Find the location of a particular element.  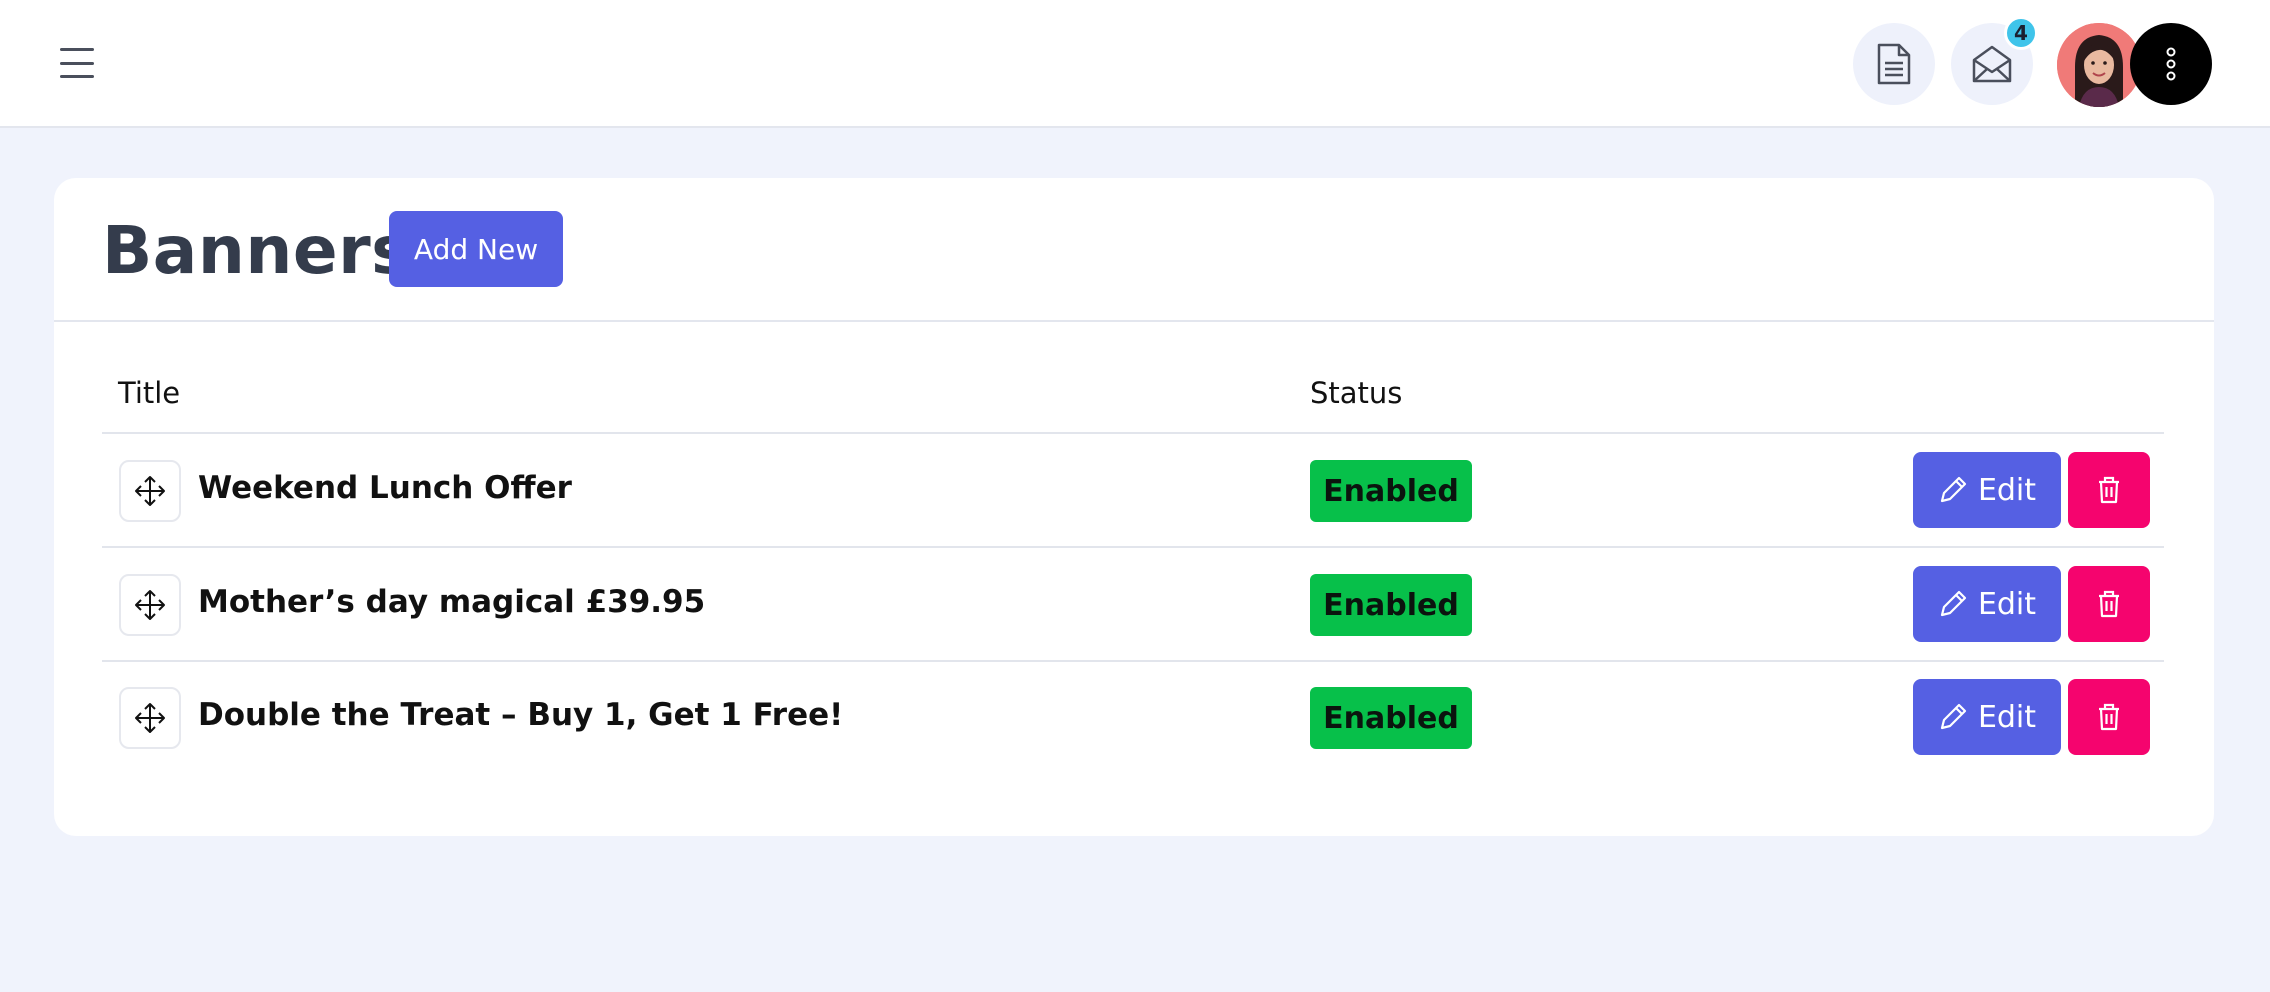

banner-title: Double the Treat – Buy 1, Get 1 Free! is located at coordinates (521, 715).